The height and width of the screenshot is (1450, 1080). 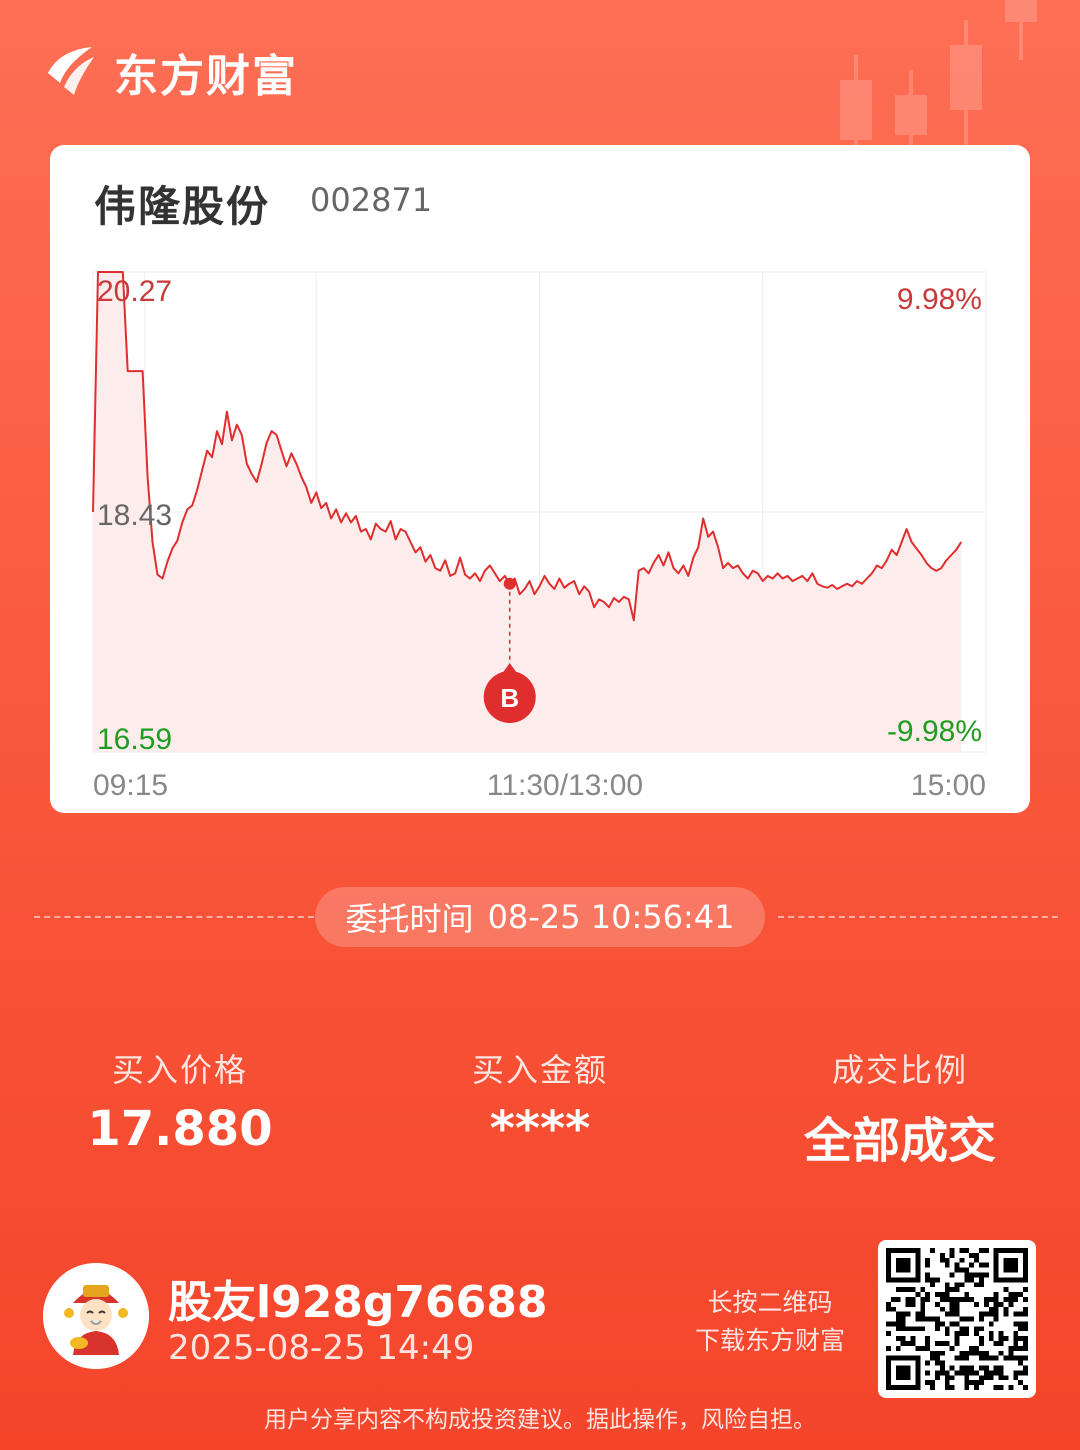 I want to click on pct-label-high: 9.98%, so click(x=939, y=299).